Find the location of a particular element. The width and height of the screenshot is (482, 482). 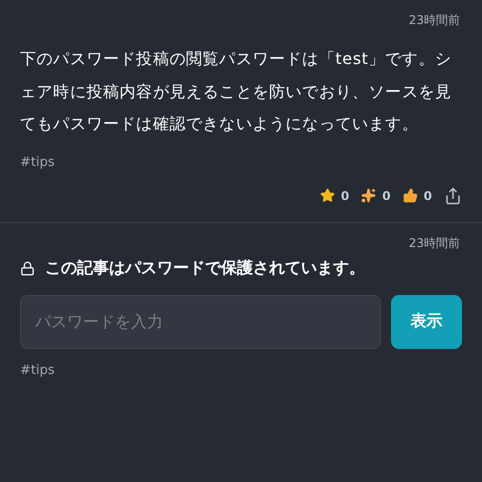

sparkles-icon is located at coordinates (368, 195).